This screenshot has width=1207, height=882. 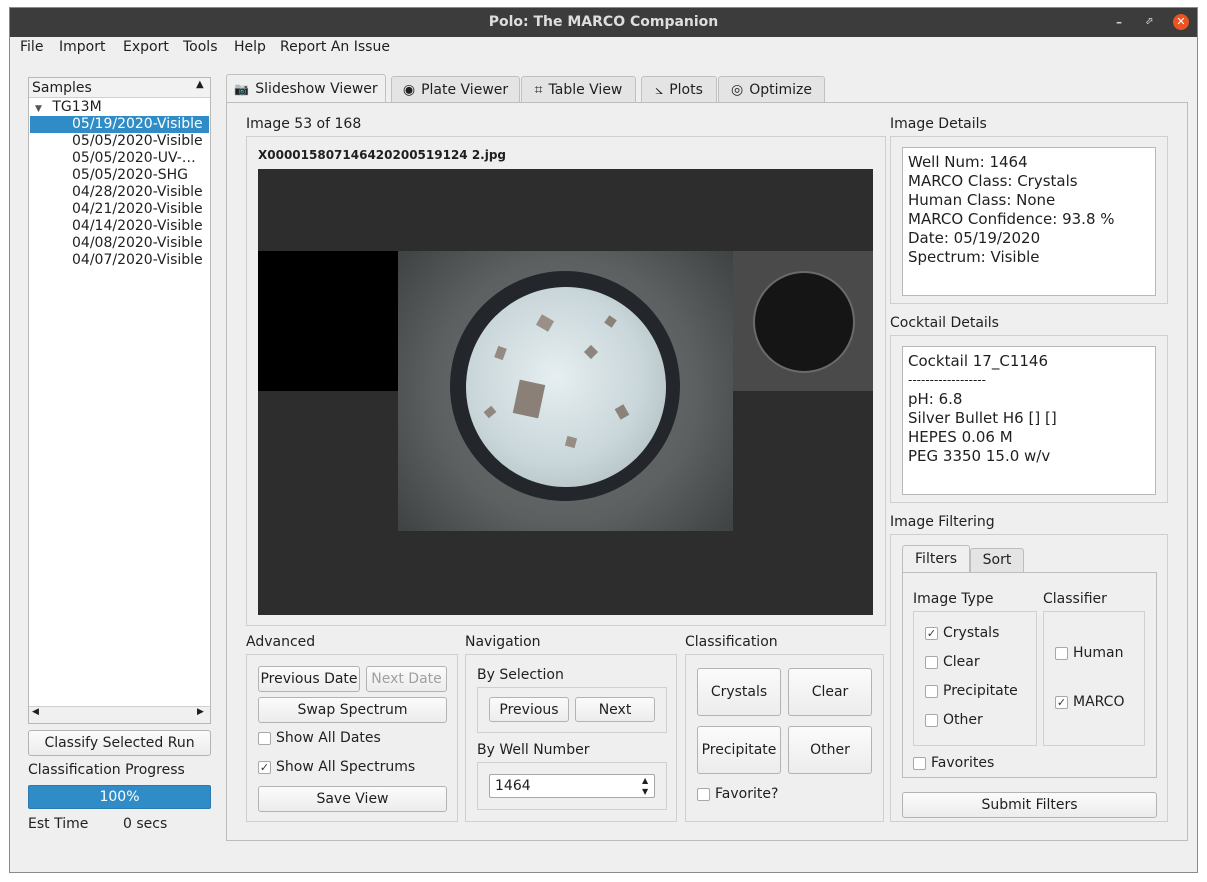 I want to click on detail-marco-confidence: MARCO Confidence: 93.8 %, so click(x=1011, y=219).